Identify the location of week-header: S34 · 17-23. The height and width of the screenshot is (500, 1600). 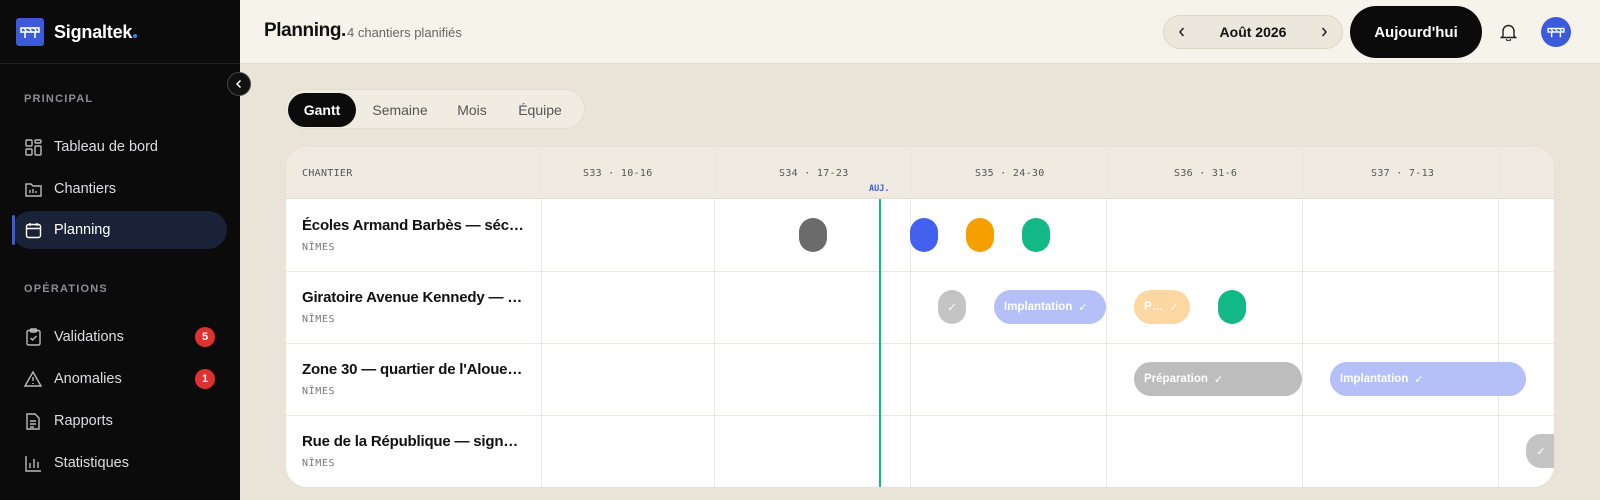
(814, 173).